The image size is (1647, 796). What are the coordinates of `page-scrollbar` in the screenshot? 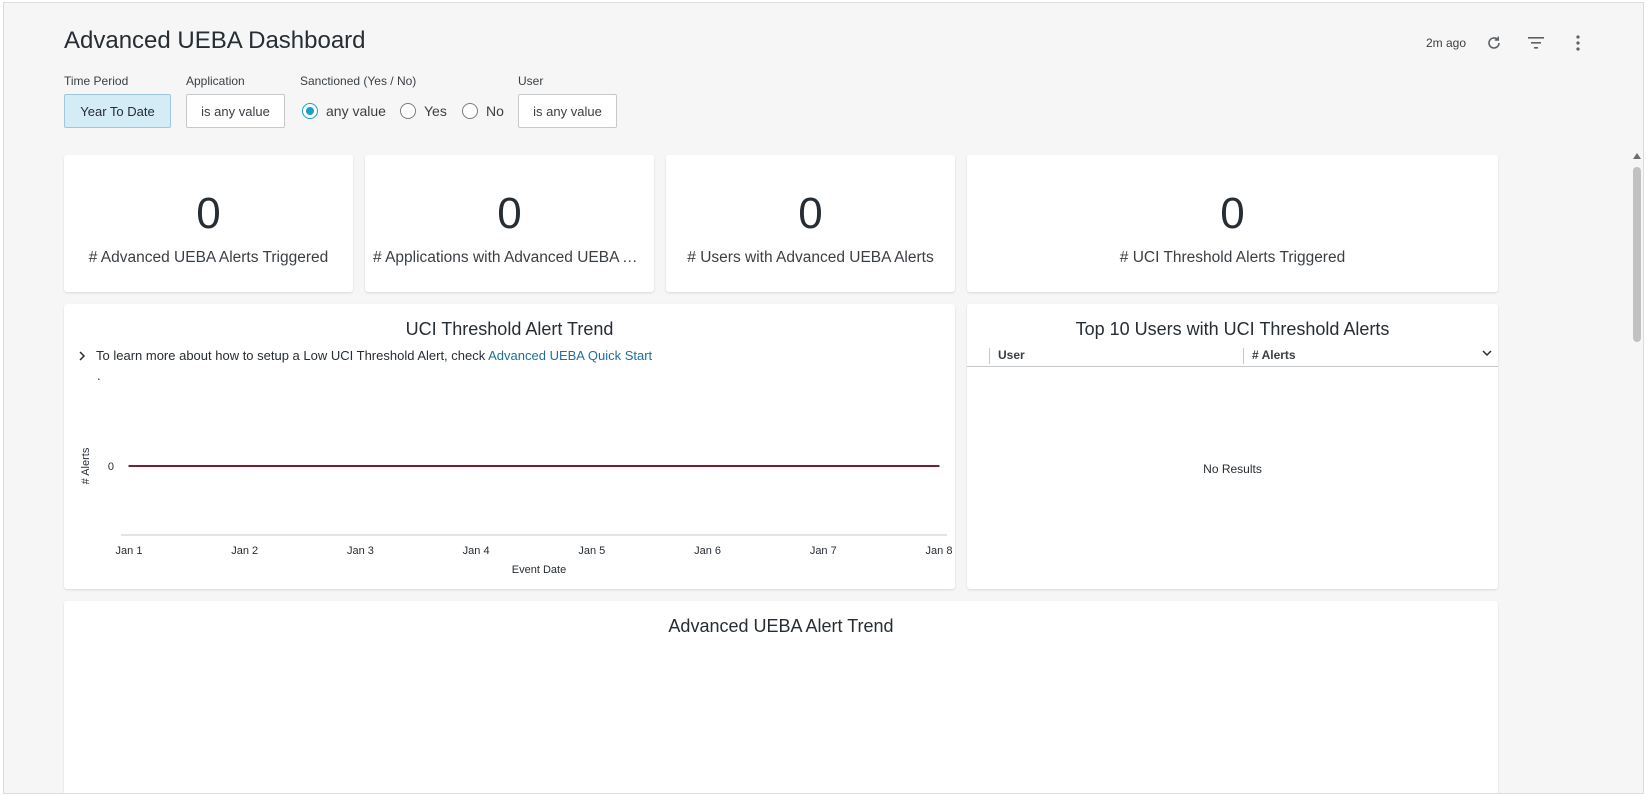 It's located at (1637, 473).